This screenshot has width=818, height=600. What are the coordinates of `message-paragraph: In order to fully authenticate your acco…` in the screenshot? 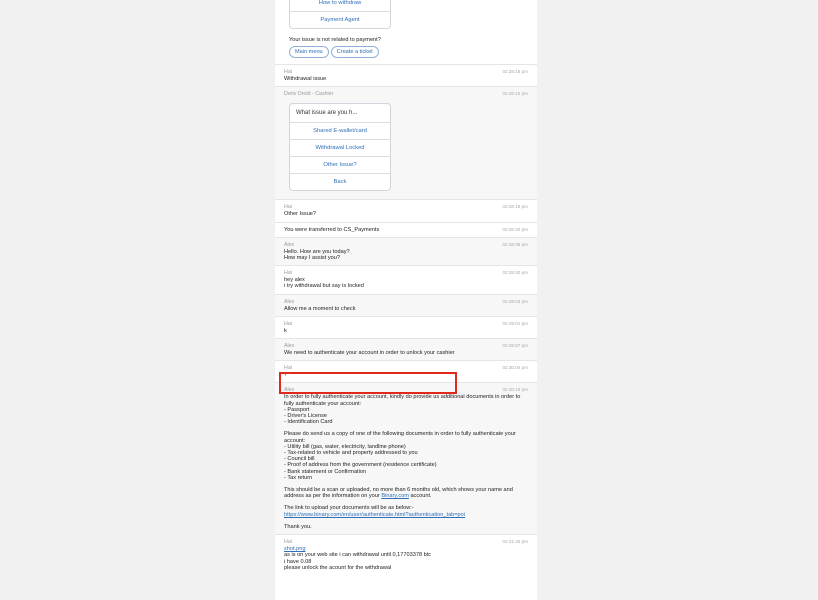 It's located at (403, 400).